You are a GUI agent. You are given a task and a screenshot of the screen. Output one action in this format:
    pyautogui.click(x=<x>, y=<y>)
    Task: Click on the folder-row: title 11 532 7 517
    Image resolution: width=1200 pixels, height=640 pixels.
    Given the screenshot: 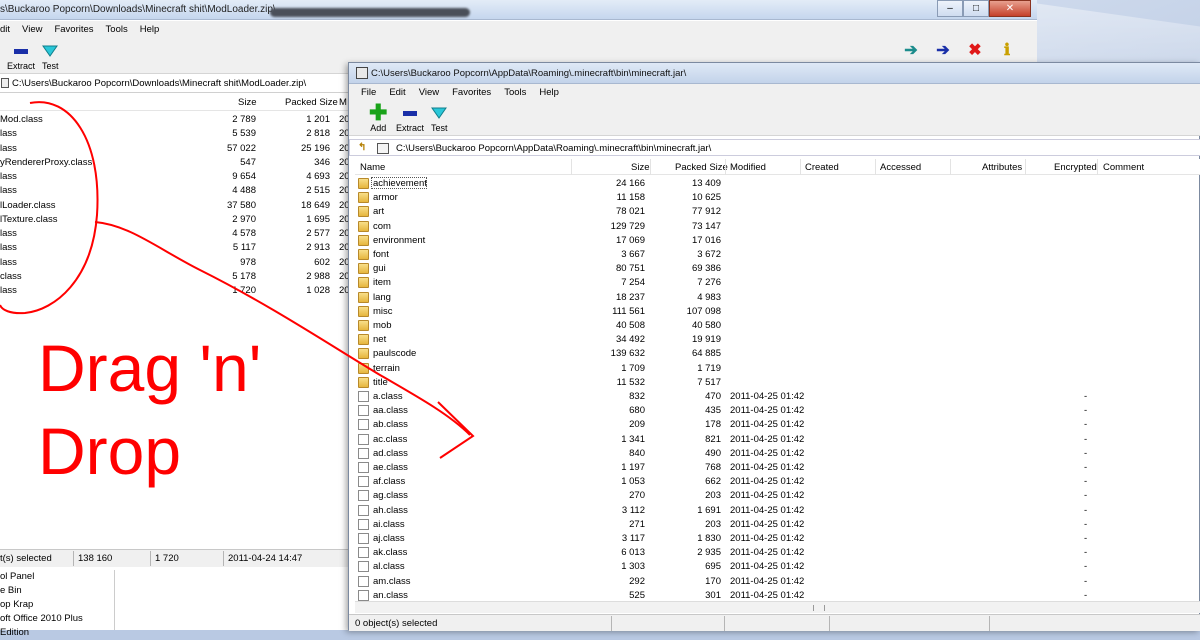 What is the action you would take?
    pyautogui.click(x=777, y=383)
    